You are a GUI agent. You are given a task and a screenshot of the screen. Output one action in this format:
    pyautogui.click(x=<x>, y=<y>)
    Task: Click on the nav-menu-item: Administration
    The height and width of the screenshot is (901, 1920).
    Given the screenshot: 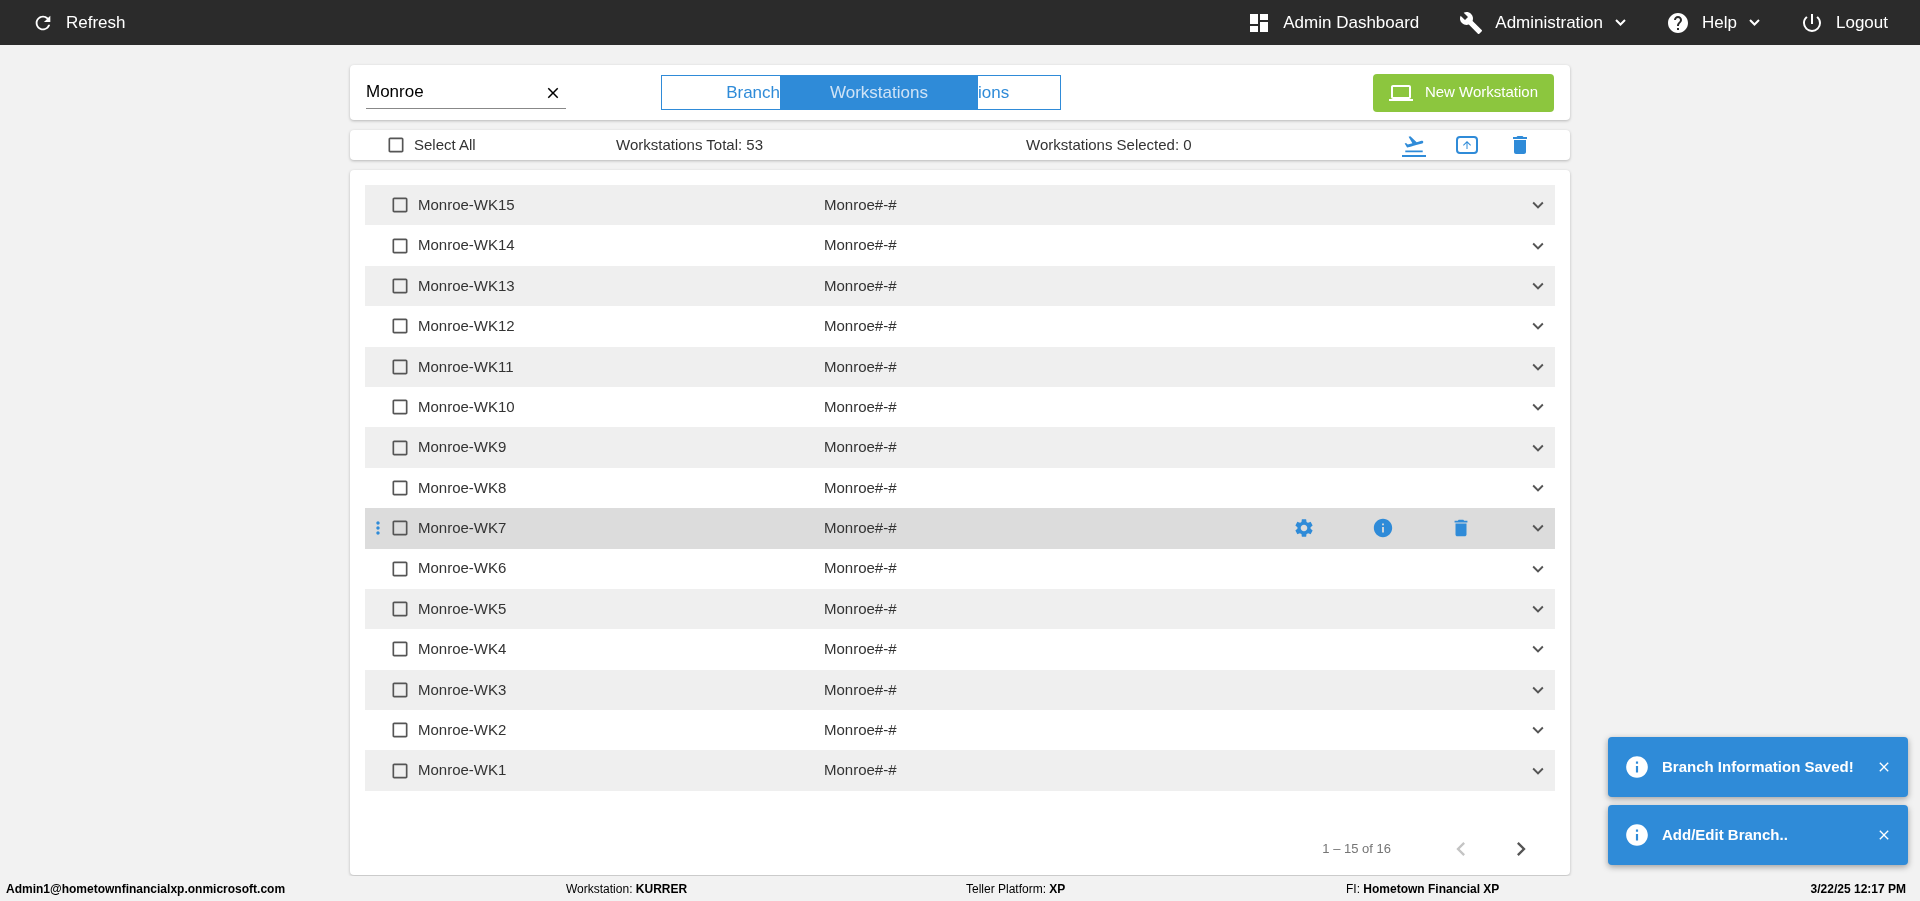 What is the action you would take?
    pyautogui.click(x=1543, y=22)
    